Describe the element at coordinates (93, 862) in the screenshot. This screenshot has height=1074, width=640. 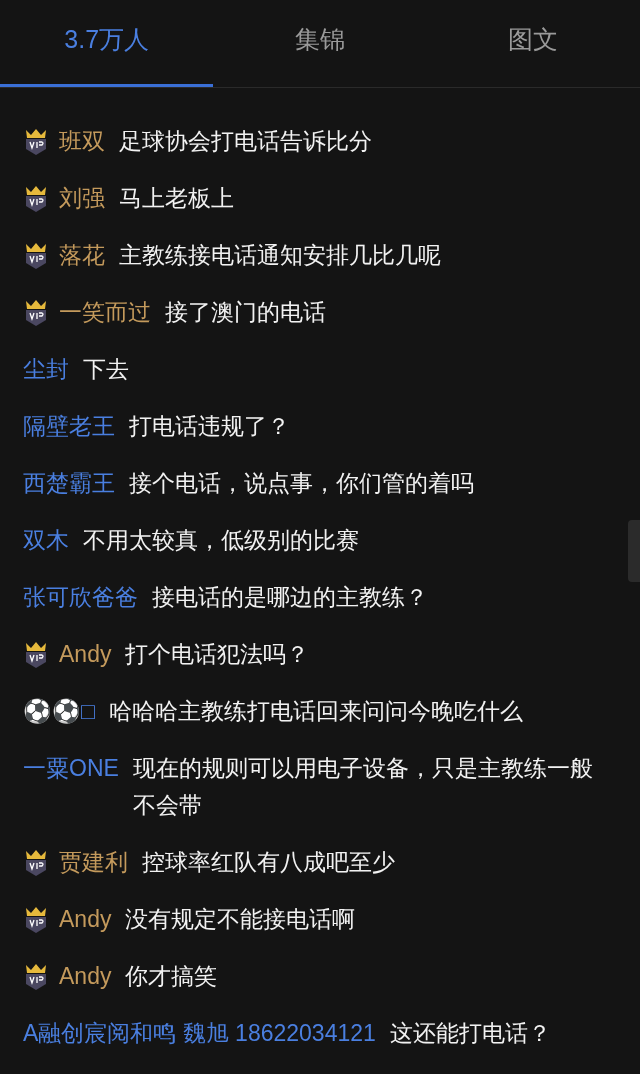
I see `username: 贾建利` at that location.